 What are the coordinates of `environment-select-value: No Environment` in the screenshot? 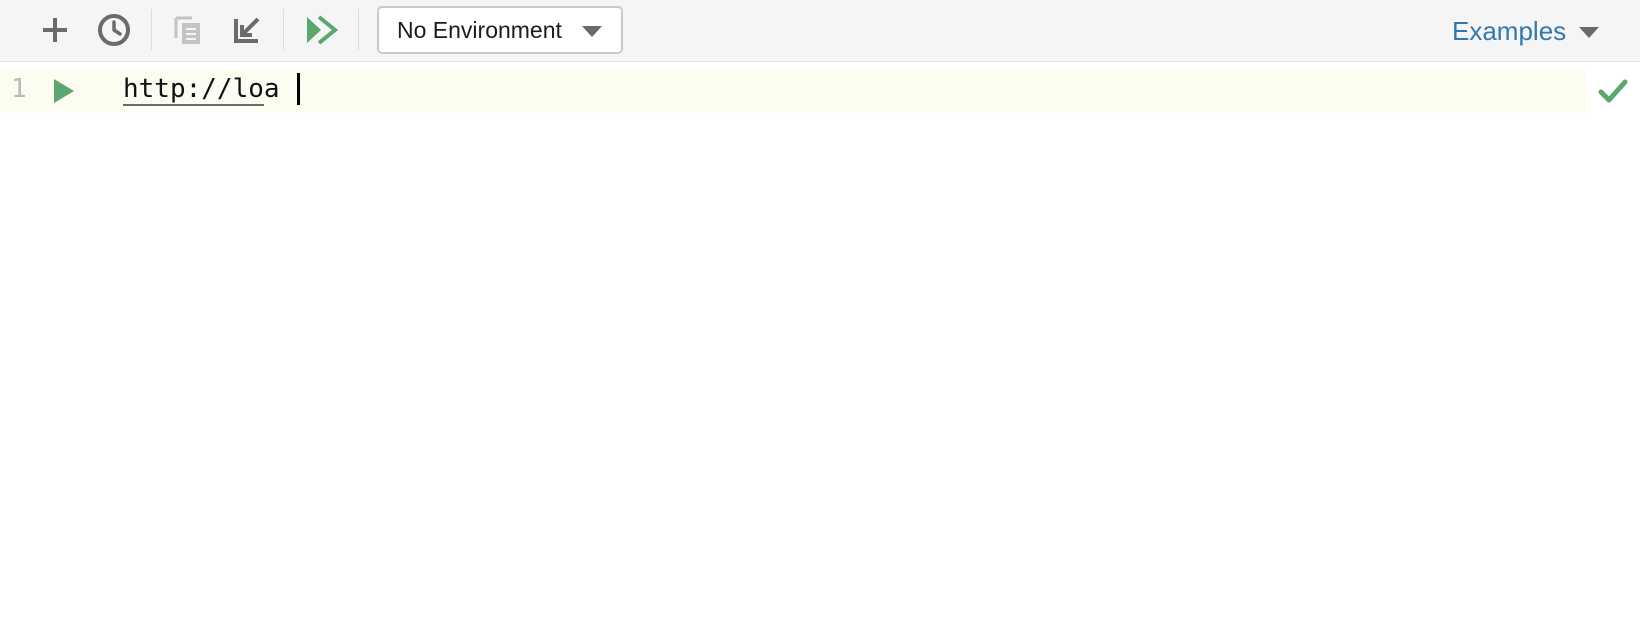 It's located at (479, 29).